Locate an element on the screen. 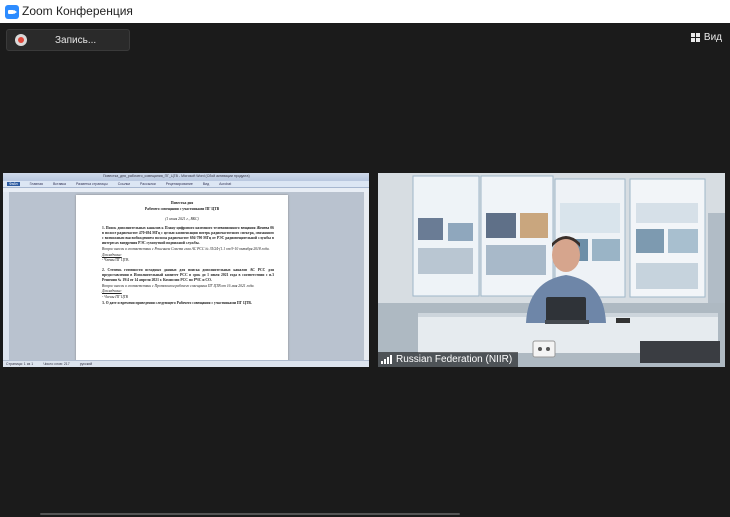 The image size is (730, 517). status-language: русский is located at coordinates (86, 364).